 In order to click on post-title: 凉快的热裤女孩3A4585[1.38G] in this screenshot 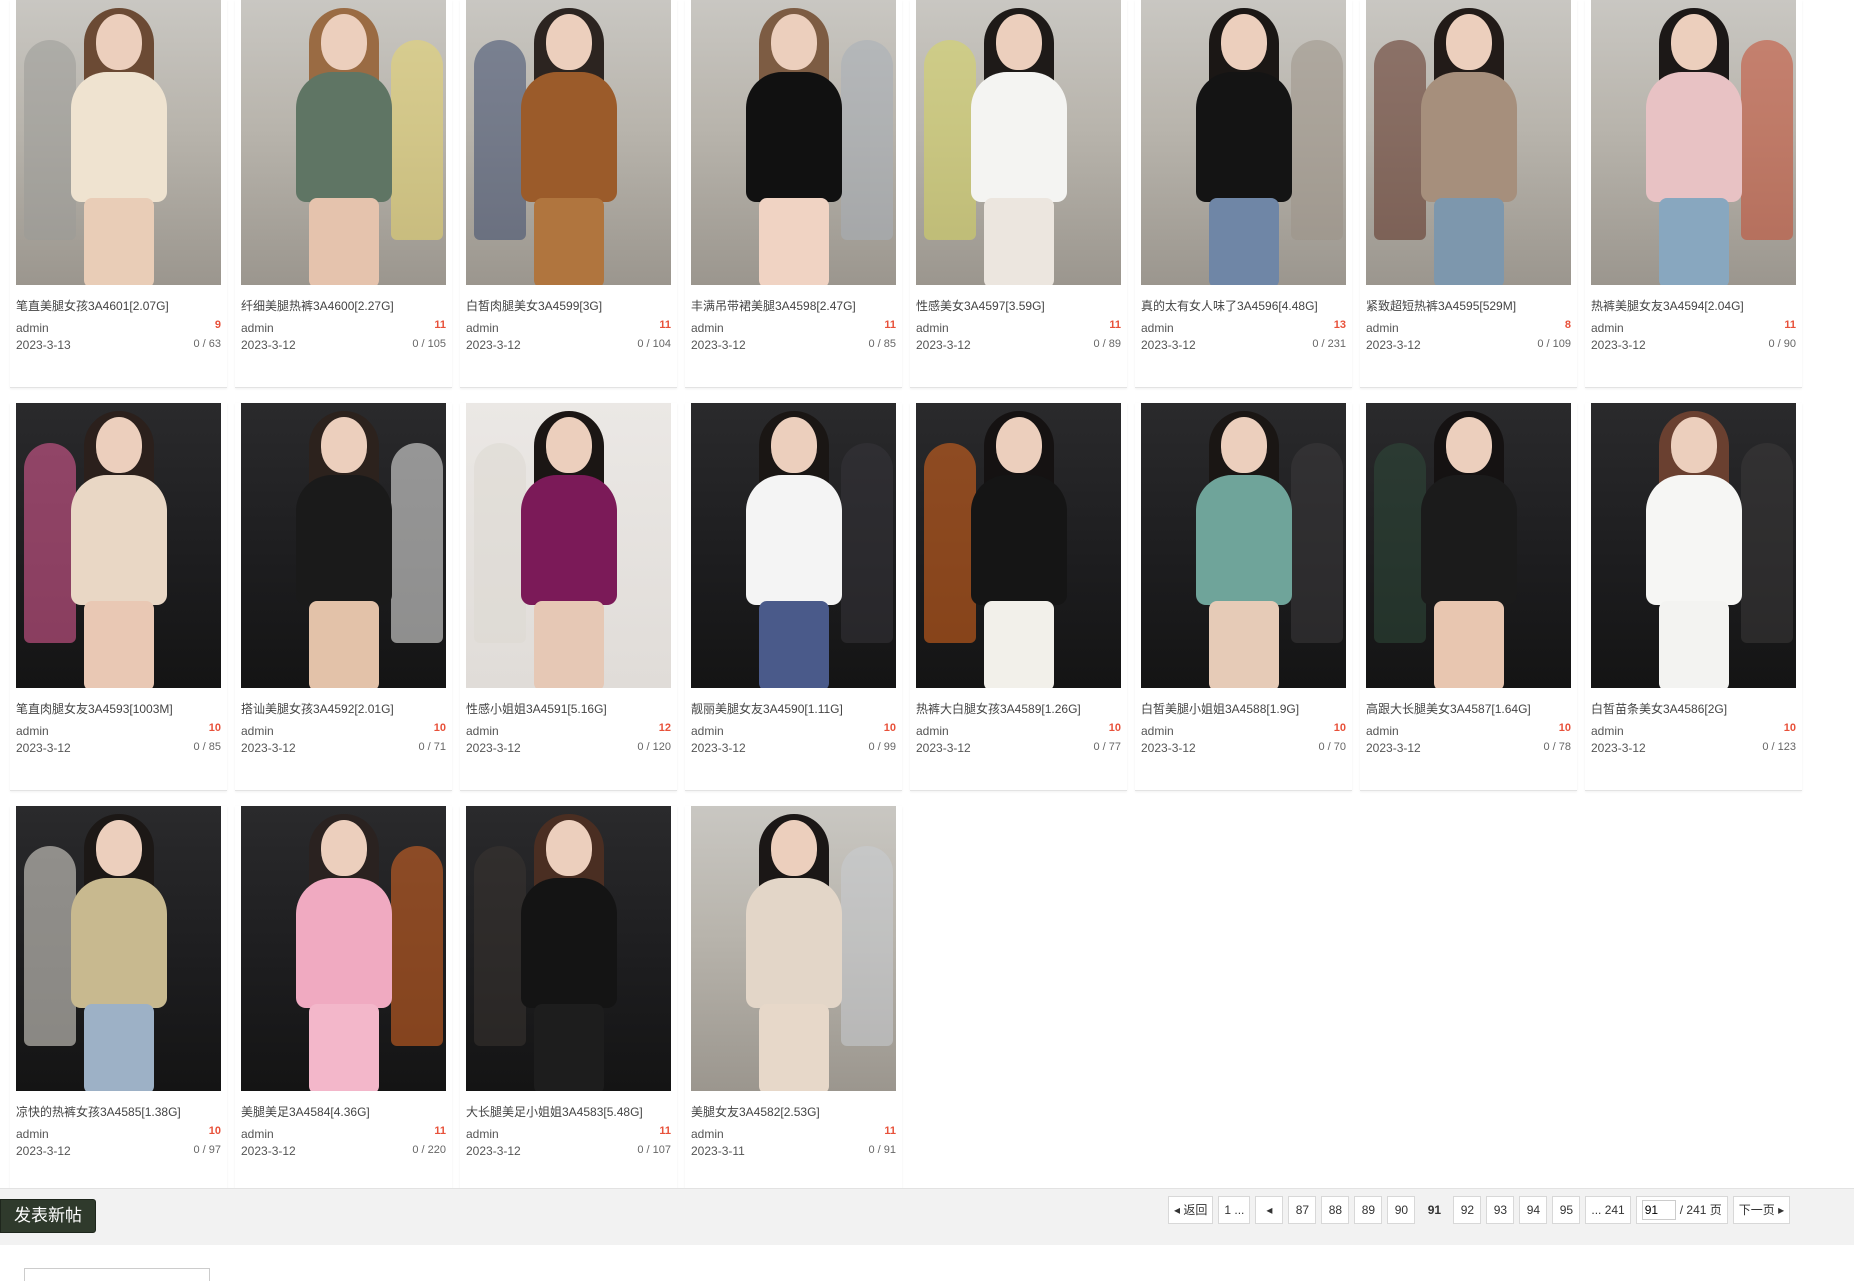, I will do `click(118, 1111)`.